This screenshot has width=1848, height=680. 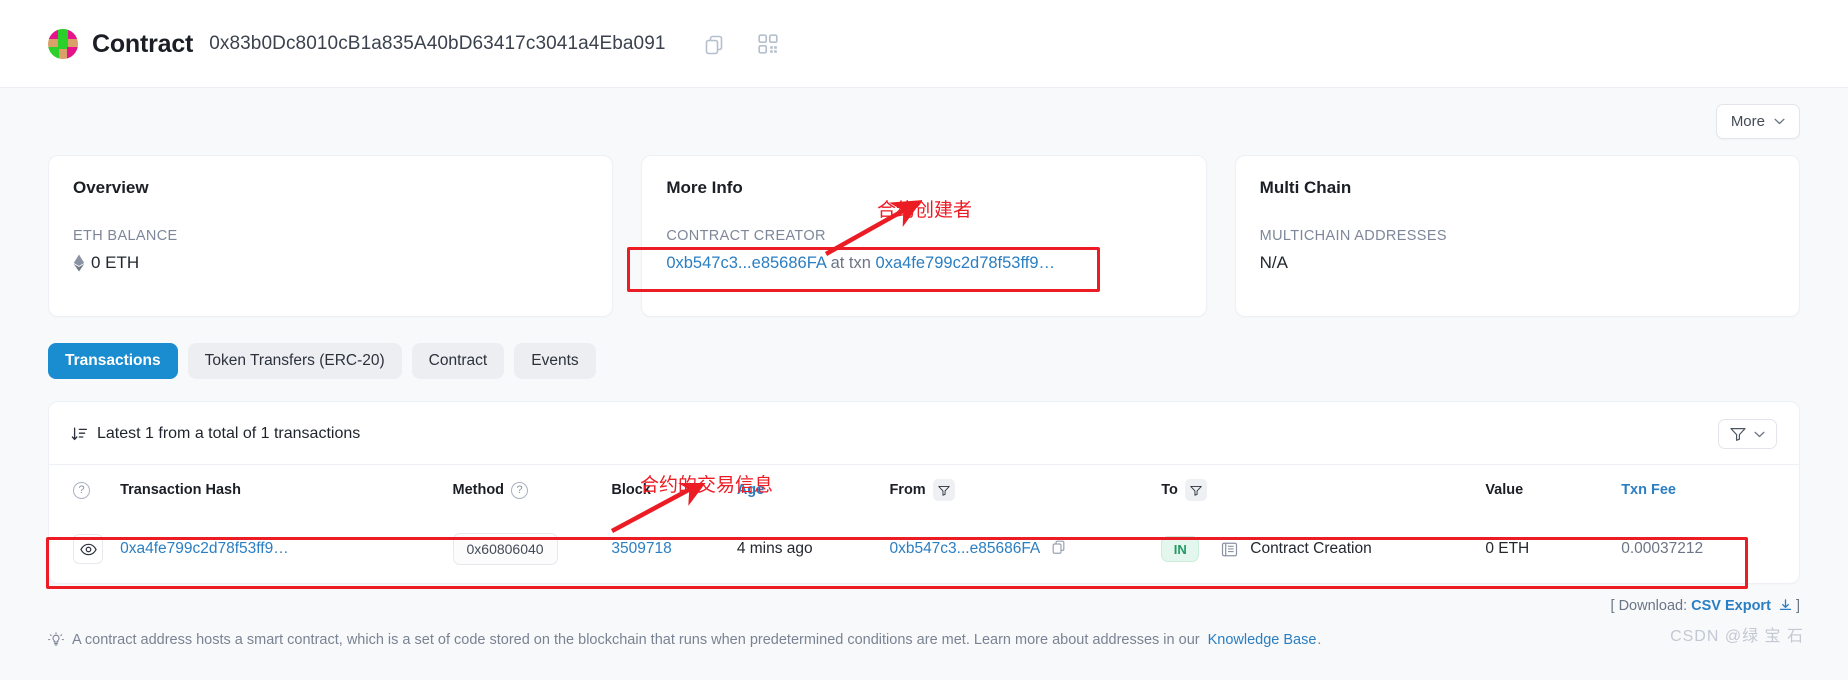 What do you see at coordinates (63, 44) in the screenshot?
I see `avatar` at bounding box center [63, 44].